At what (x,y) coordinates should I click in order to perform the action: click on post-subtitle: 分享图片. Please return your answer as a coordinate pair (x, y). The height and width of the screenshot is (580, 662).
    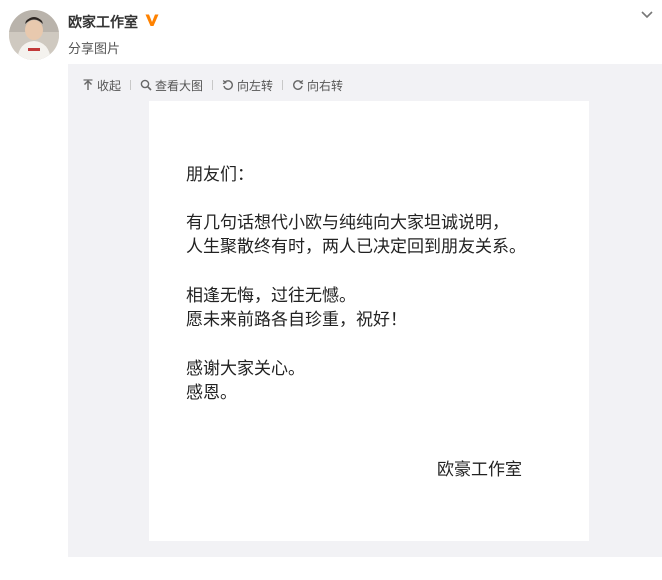
    Looking at the image, I should click on (94, 49).